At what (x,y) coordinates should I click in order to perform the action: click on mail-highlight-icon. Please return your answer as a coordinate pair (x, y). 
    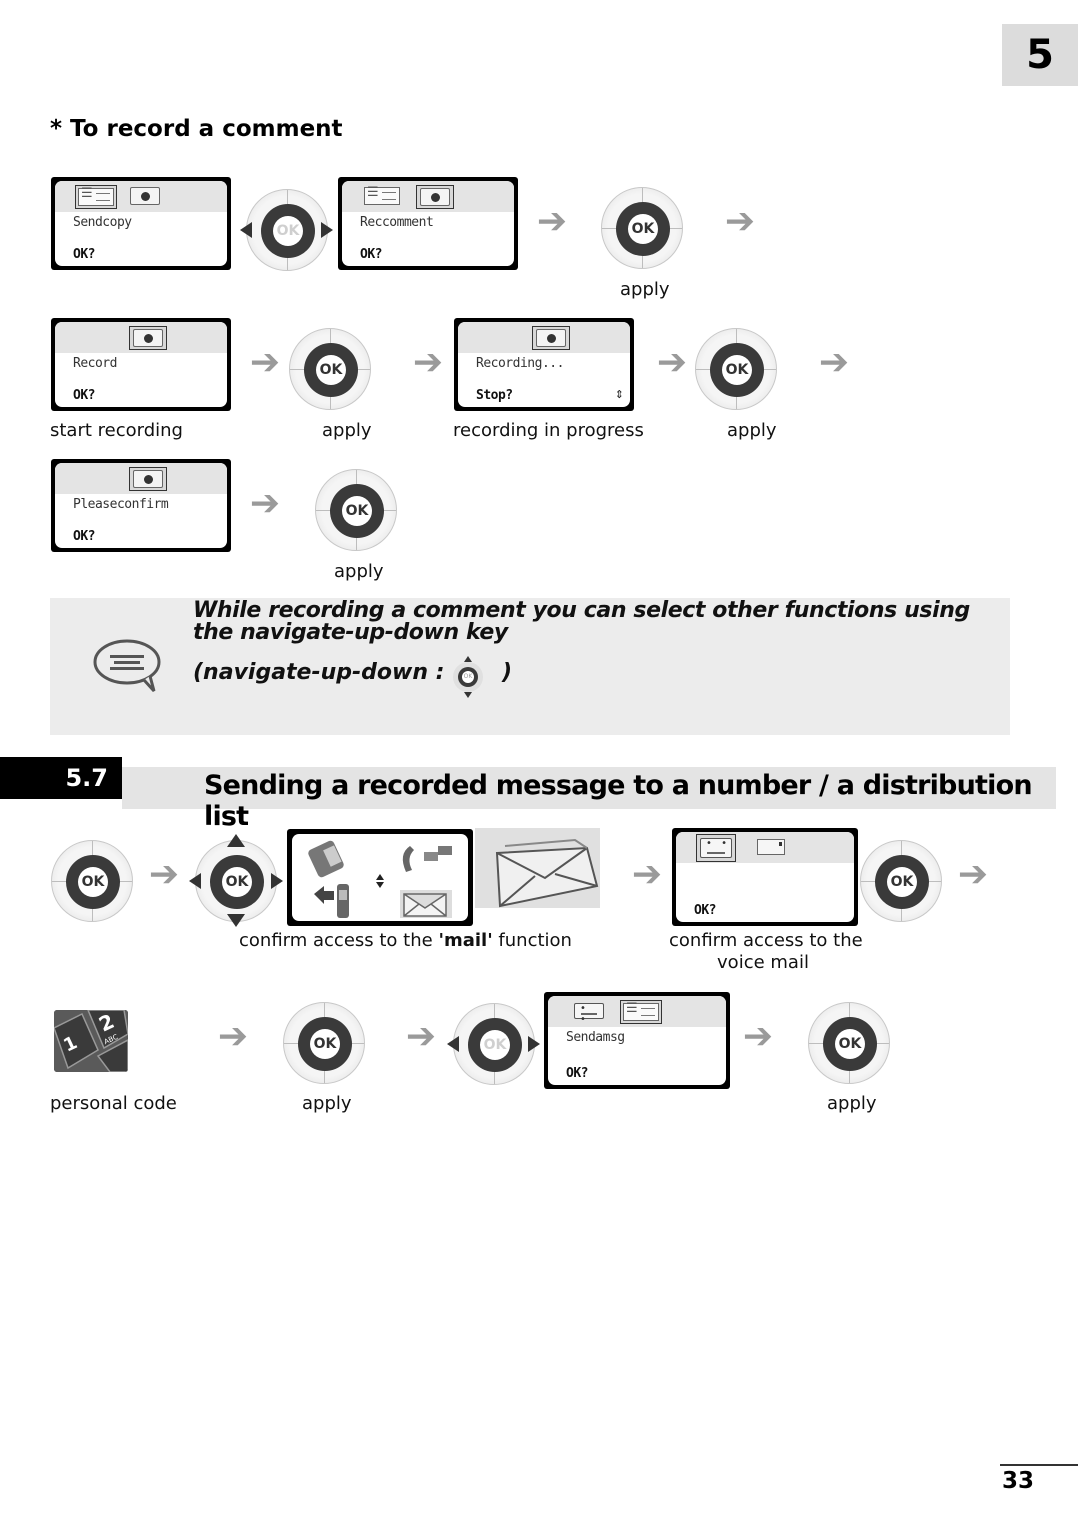
    Looking at the image, I should click on (537, 868).